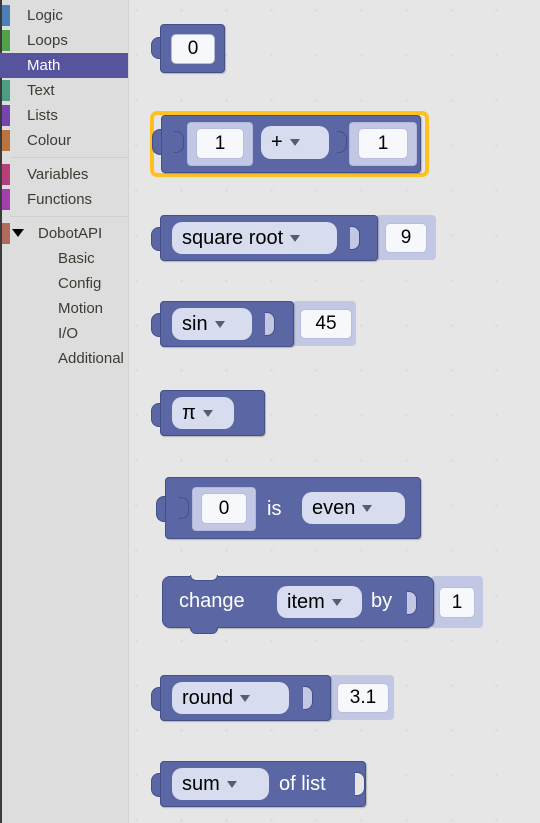 Image resolution: width=540 pixels, height=823 pixels. I want to click on change-label: change, so click(212, 601).